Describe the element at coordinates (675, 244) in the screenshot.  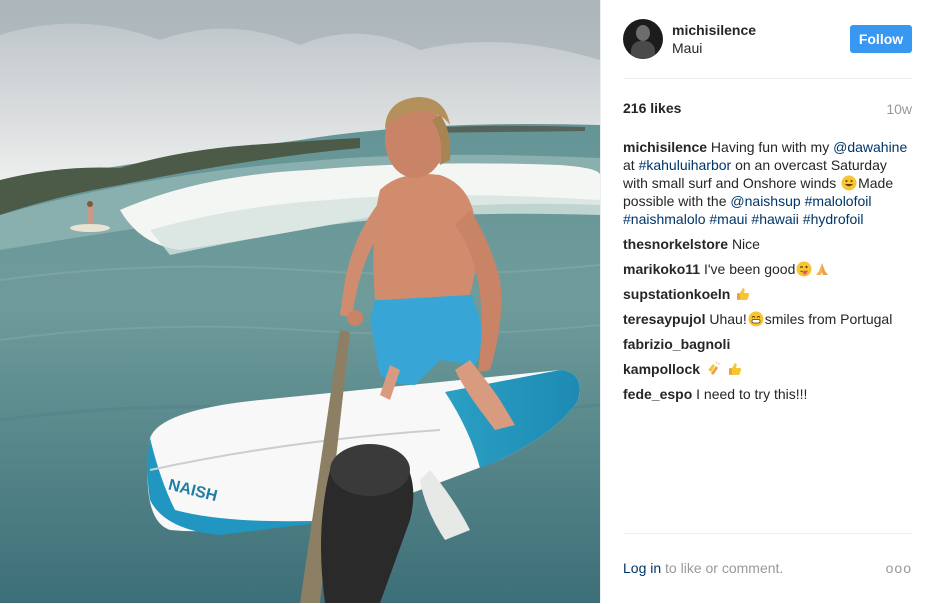
I see `comment-username: thesnorkelstore` at that location.